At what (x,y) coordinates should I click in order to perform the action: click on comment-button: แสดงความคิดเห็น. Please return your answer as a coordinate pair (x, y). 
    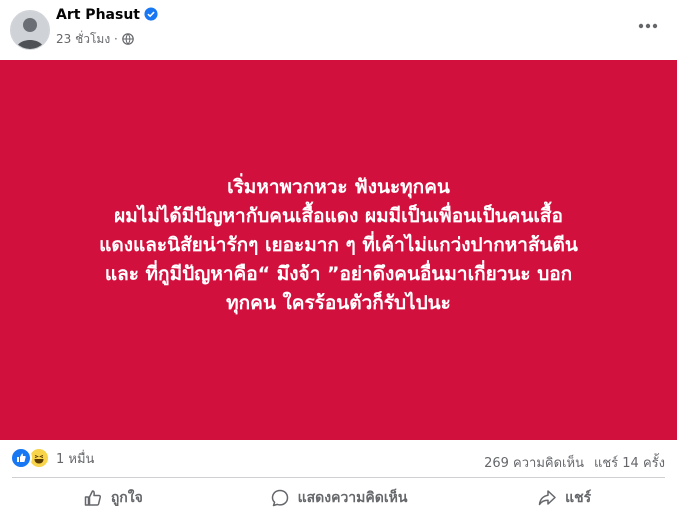
    Looking at the image, I should click on (339, 498).